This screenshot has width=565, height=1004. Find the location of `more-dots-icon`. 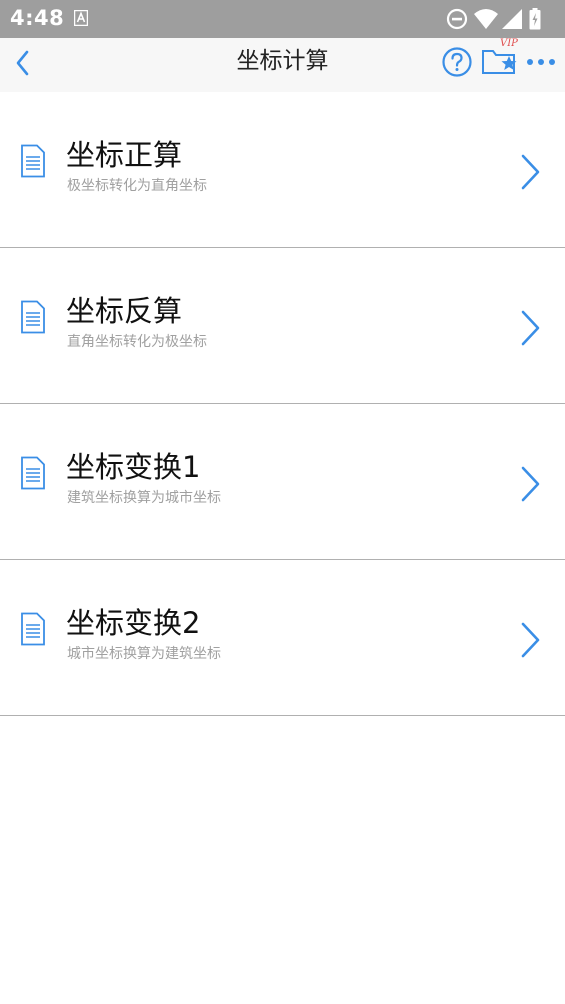

more-dots-icon is located at coordinates (541, 62).